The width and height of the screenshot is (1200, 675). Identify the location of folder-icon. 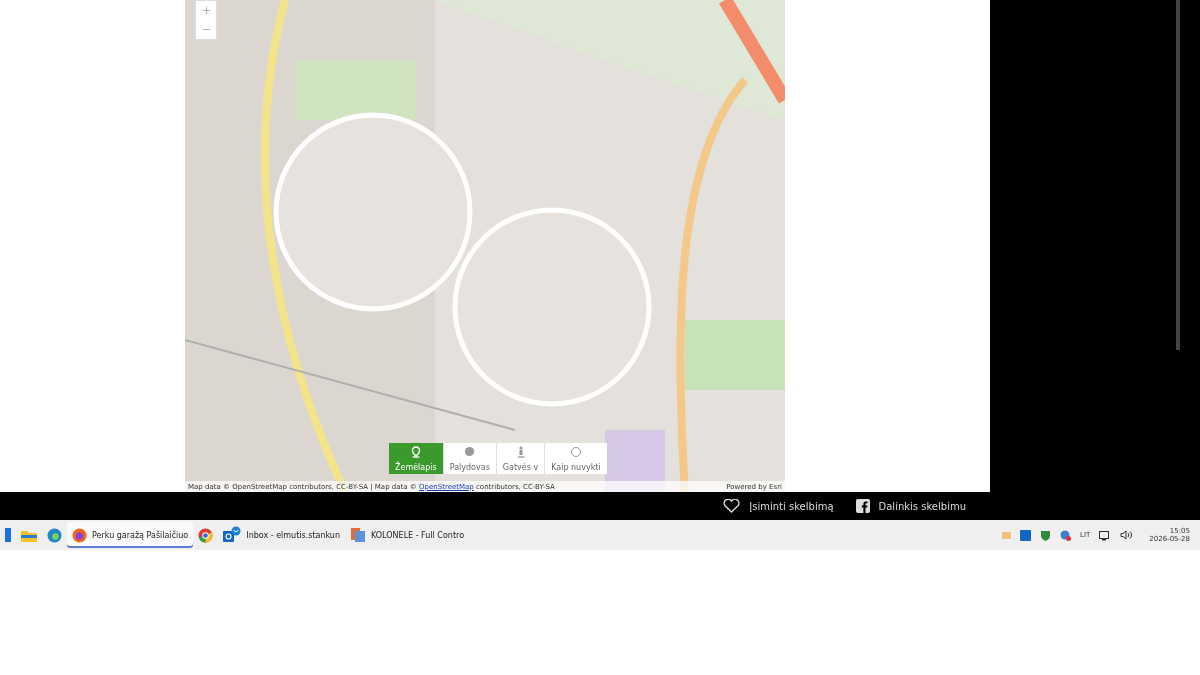
(29, 535).